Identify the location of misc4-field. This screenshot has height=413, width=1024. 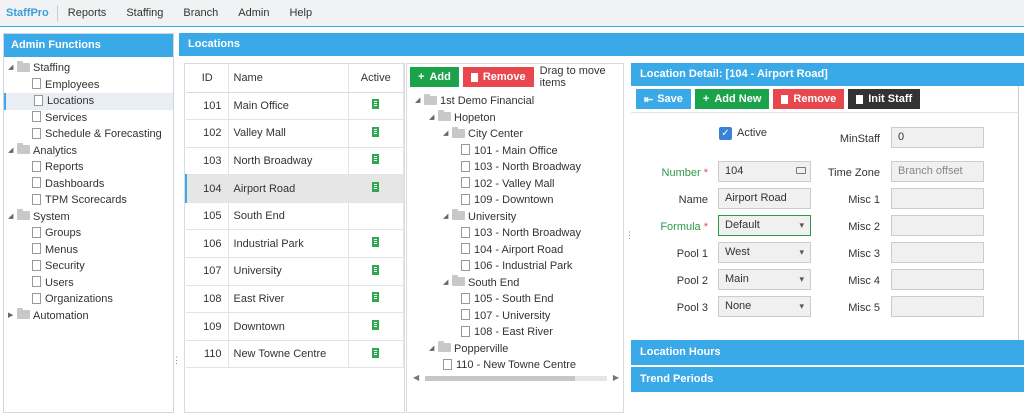
(937, 279).